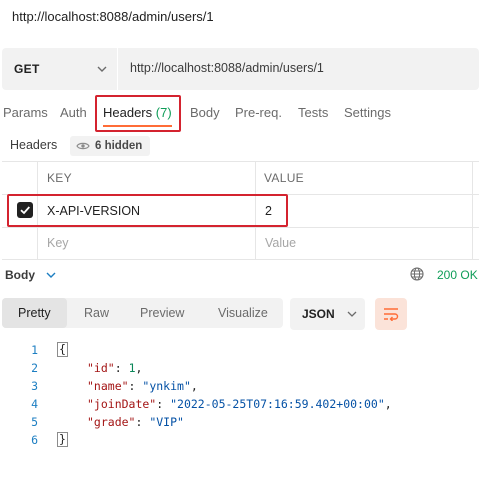  I want to click on line-number: 5, so click(34, 422).